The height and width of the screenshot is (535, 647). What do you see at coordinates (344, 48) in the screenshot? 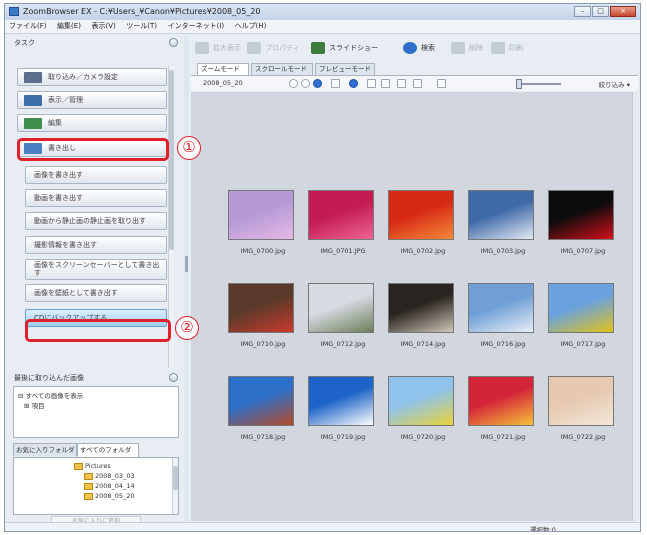
I see `slideshow-button: スライドショー` at bounding box center [344, 48].